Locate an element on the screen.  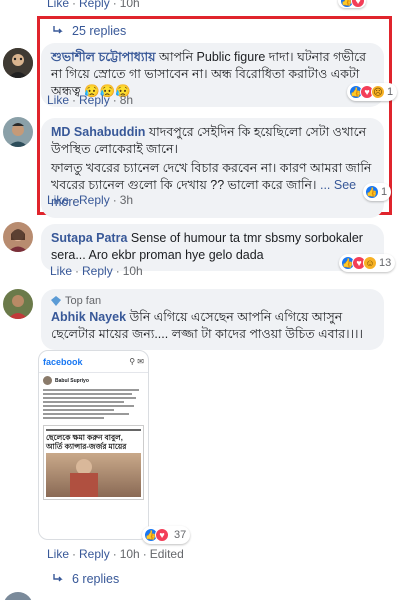
comment-meta: Like · Reply · 3h is located at coordinates (90, 200).